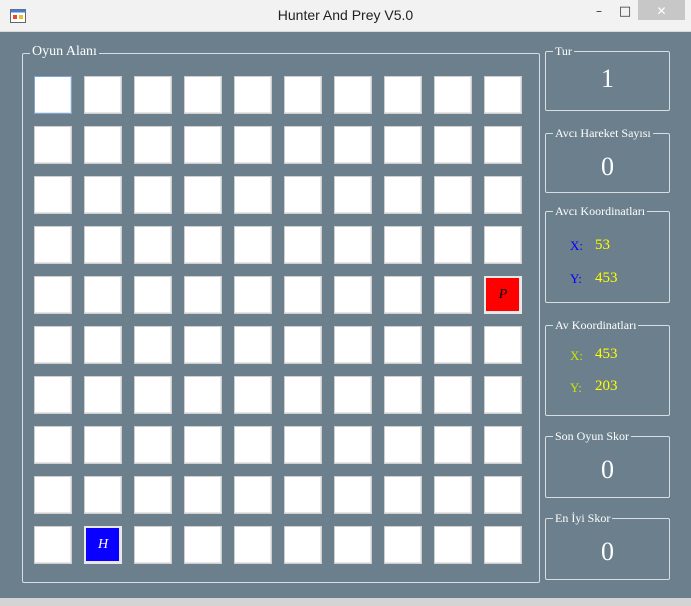 The height and width of the screenshot is (606, 691). I want to click on maximize-button: □, so click(625, 10).